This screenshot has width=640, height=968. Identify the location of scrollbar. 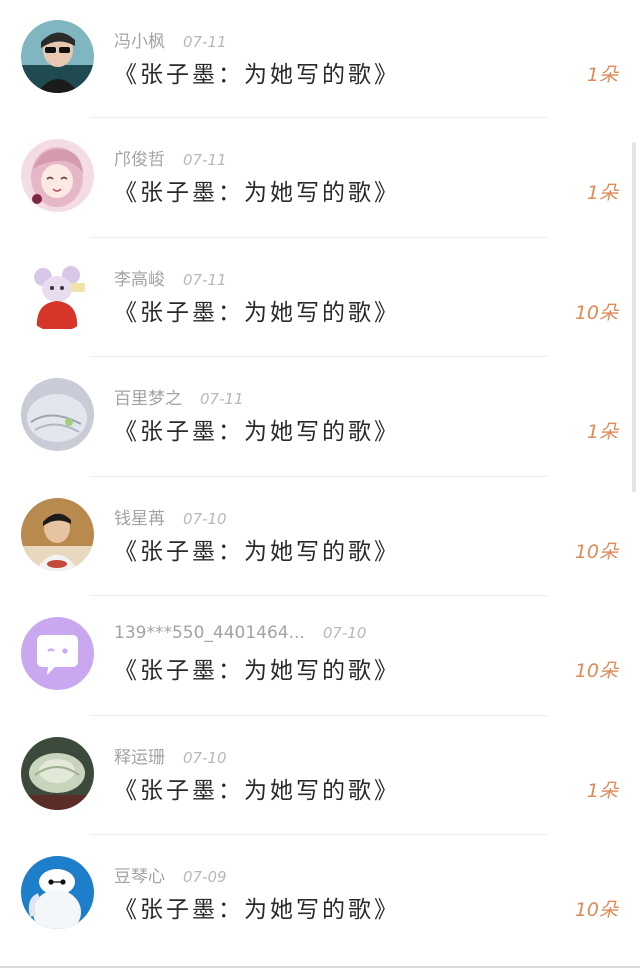
(634, 317).